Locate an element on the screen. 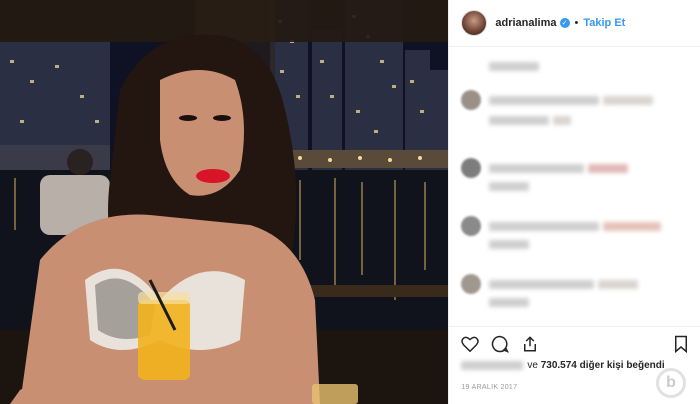 The image size is (700, 404). bookmark-icon is located at coordinates (681, 344).